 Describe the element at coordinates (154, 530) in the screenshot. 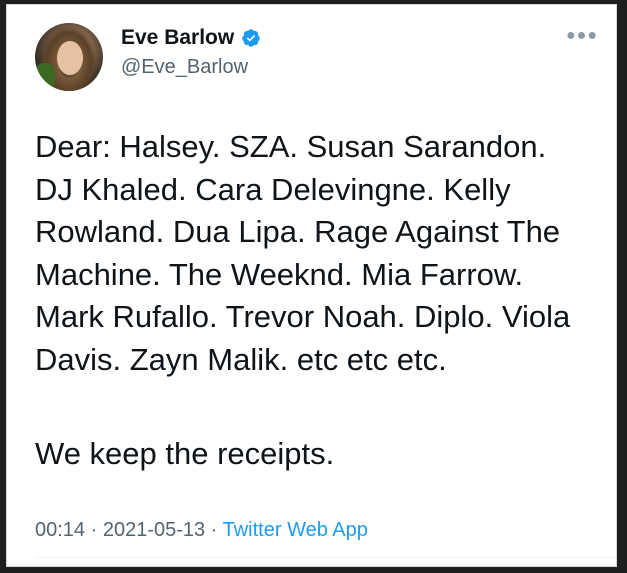

I see `tweet-date: 2021-05-13` at that location.